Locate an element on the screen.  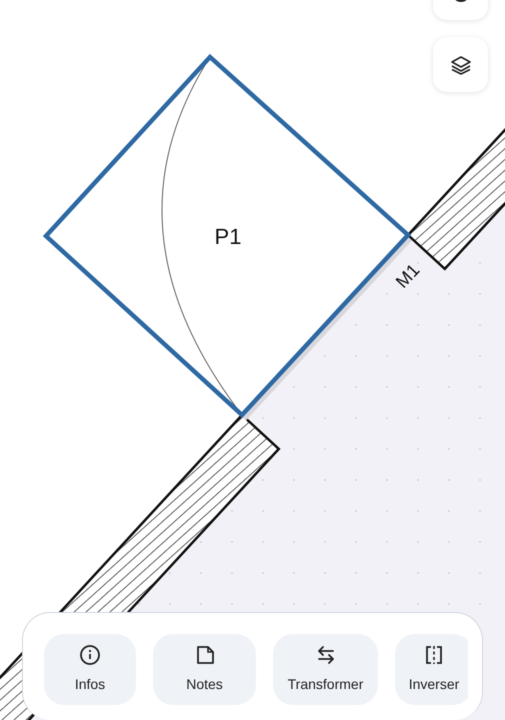
flip-icon is located at coordinates (434, 655).